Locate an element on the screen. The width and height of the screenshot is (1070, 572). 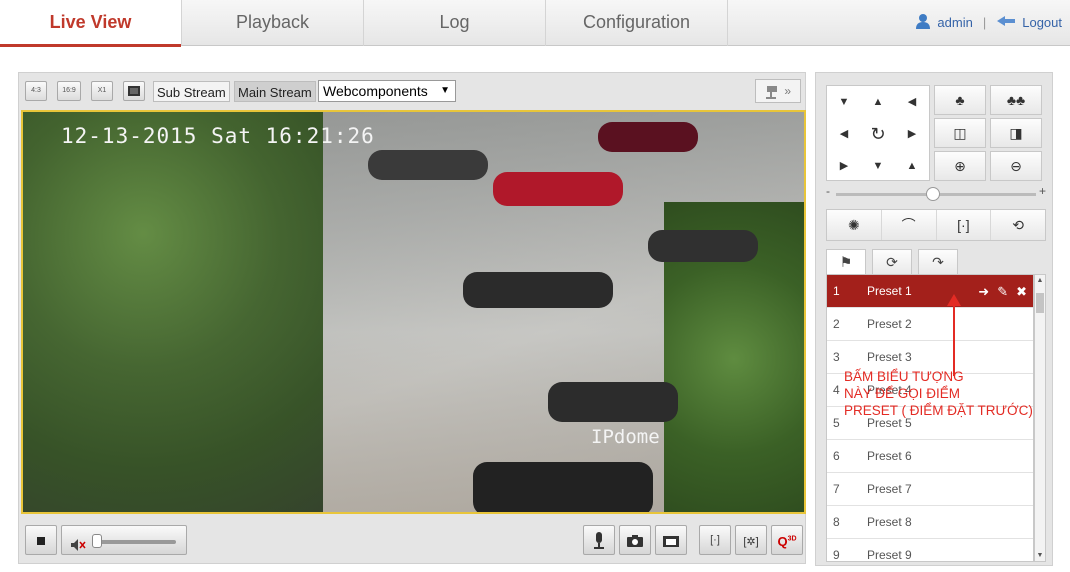
regional-focus-button: [✲] is located at coordinates (751, 540).